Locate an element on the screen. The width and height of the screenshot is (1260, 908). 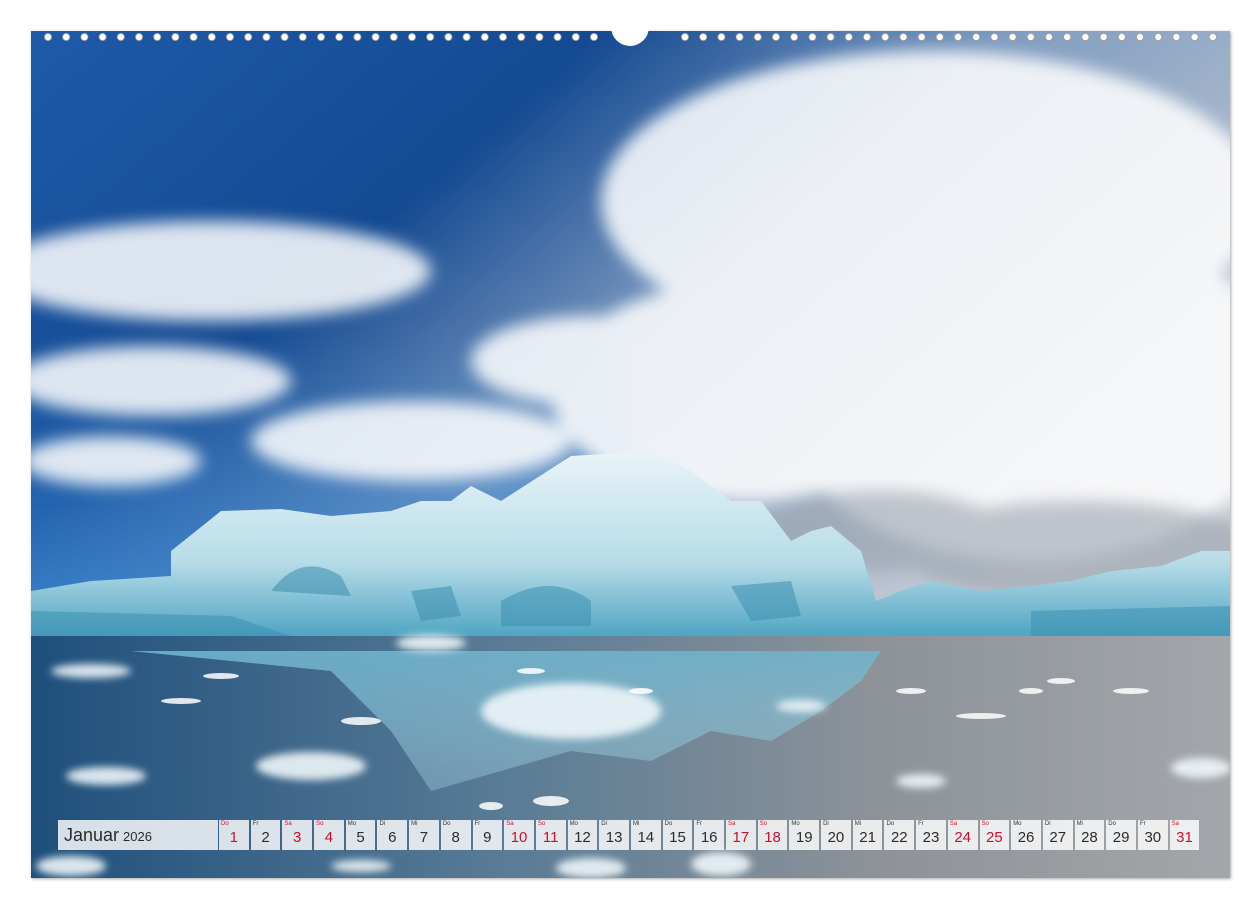
day-cell: Mi 21 is located at coordinates (867, 835).